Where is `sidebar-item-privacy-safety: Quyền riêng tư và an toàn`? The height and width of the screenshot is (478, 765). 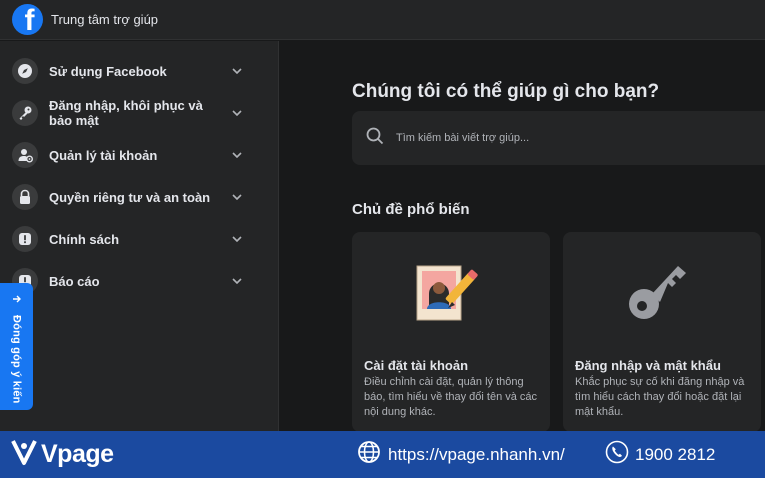 sidebar-item-privacy-safety: Quyền riêng tư và an toàn is located at coordinates (139, 197).